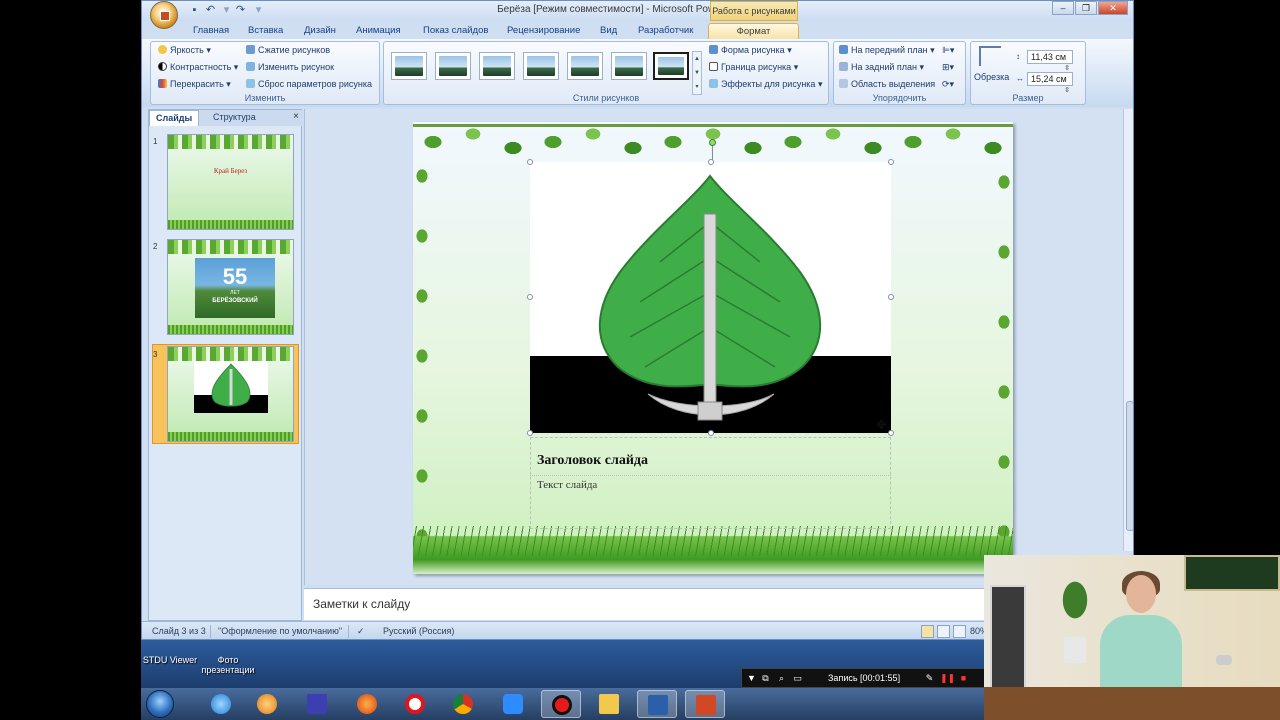  What do you see at coordinates (959, 631) in the screenshot?
I see `slideshow-view-button` at bounding box center [959, 631].